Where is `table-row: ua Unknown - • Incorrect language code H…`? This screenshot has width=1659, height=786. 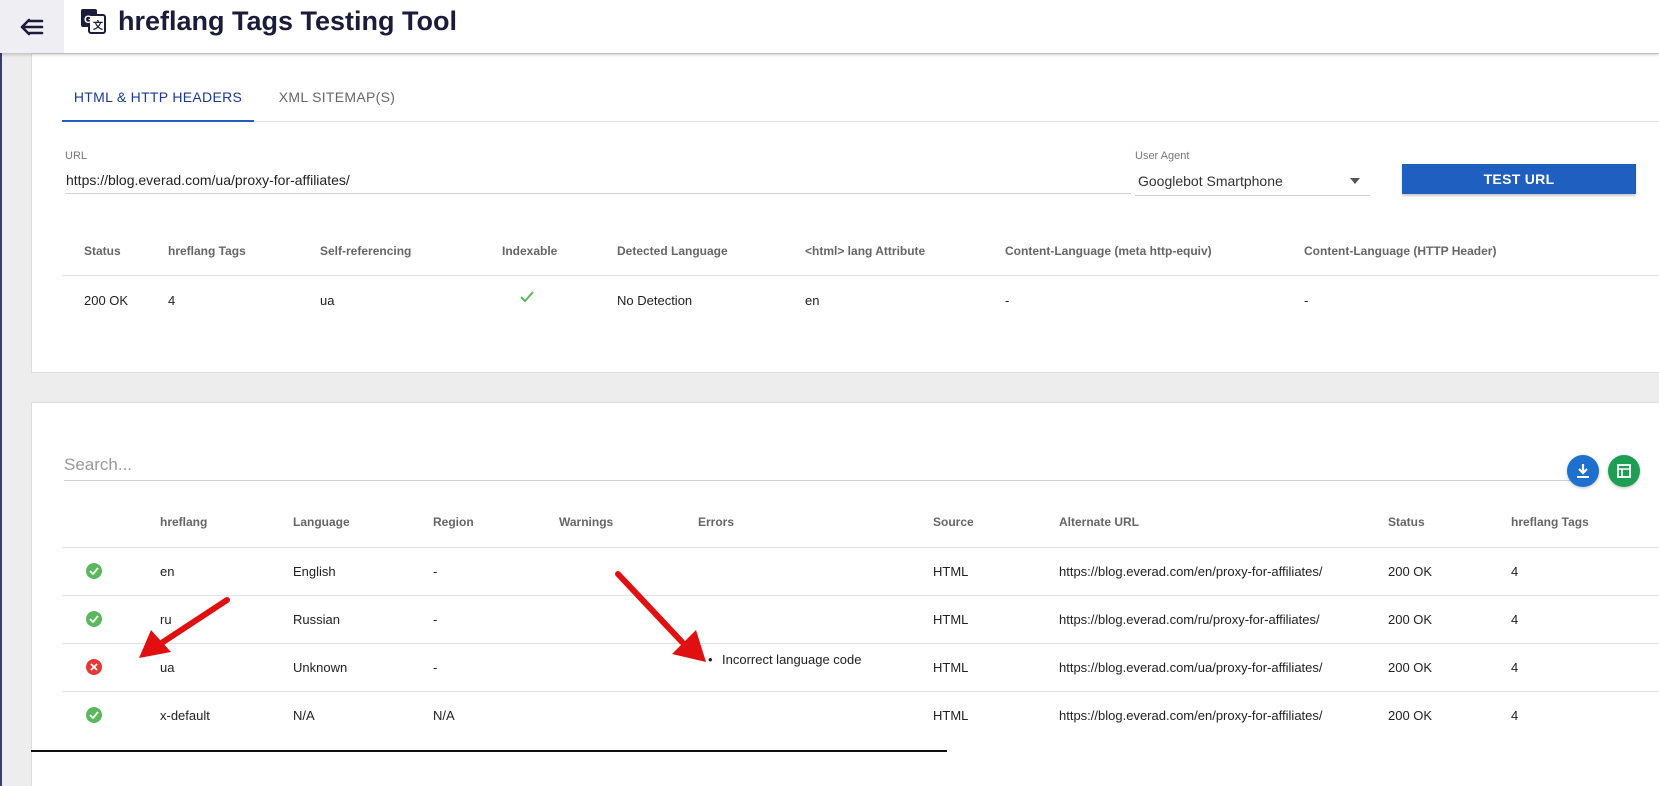
table-row: ua Unknown - • Incorrect language code H… is located at coordinates (860, 668).